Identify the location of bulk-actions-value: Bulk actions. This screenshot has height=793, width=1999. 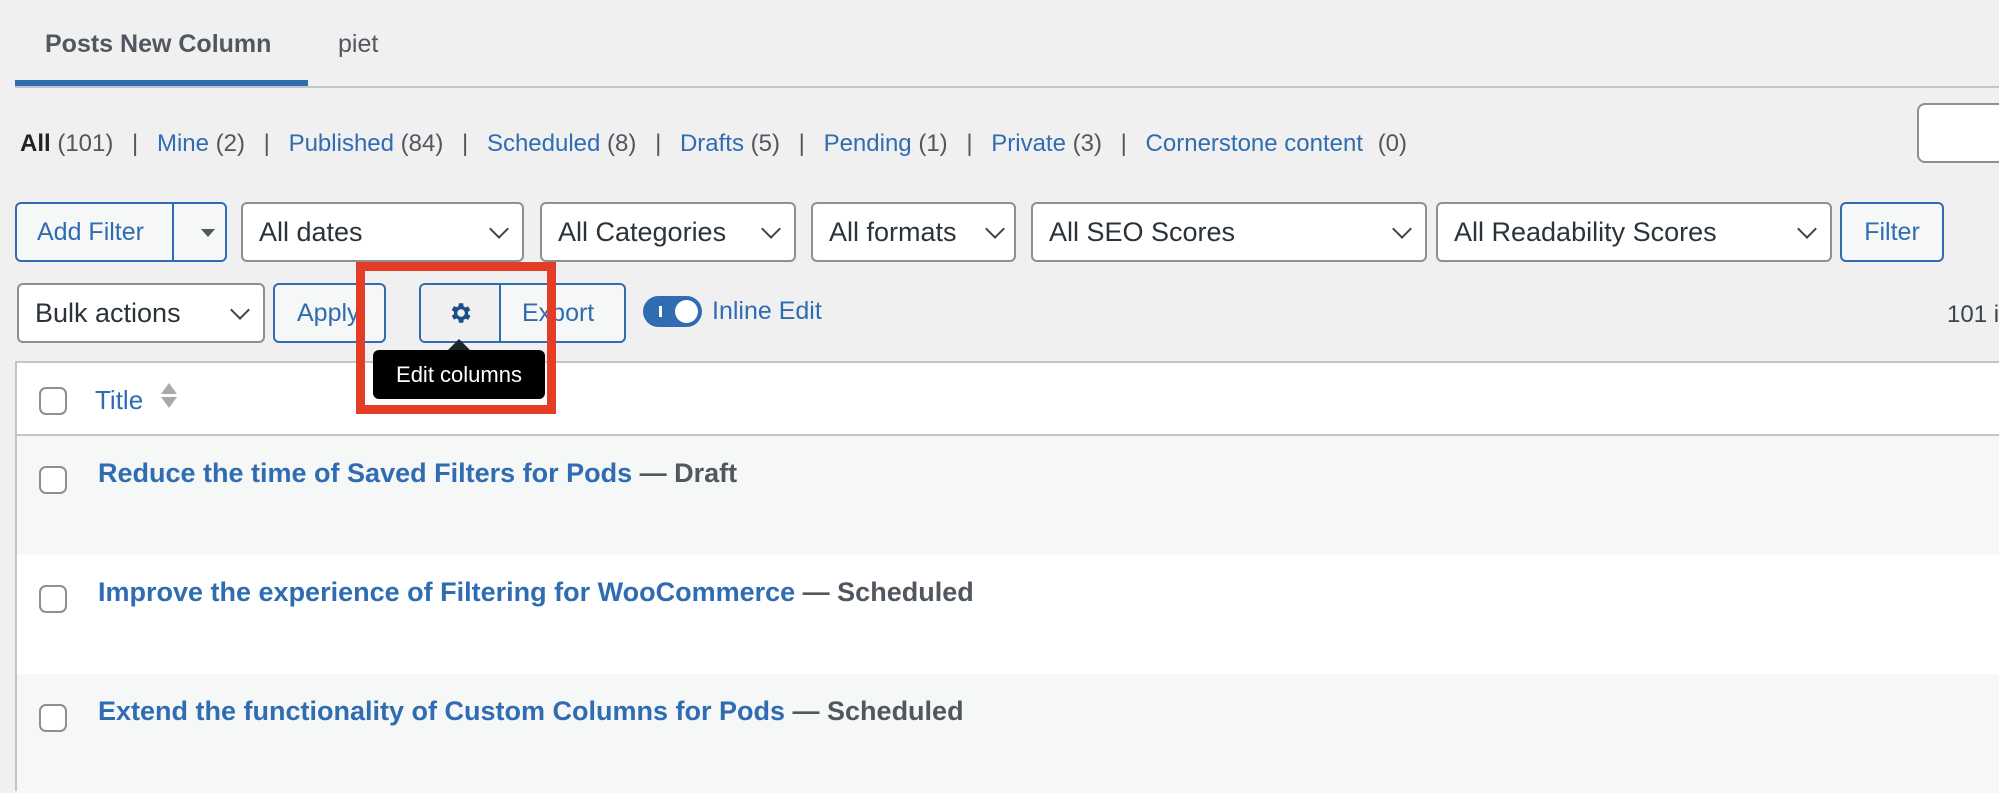
(108, 312).